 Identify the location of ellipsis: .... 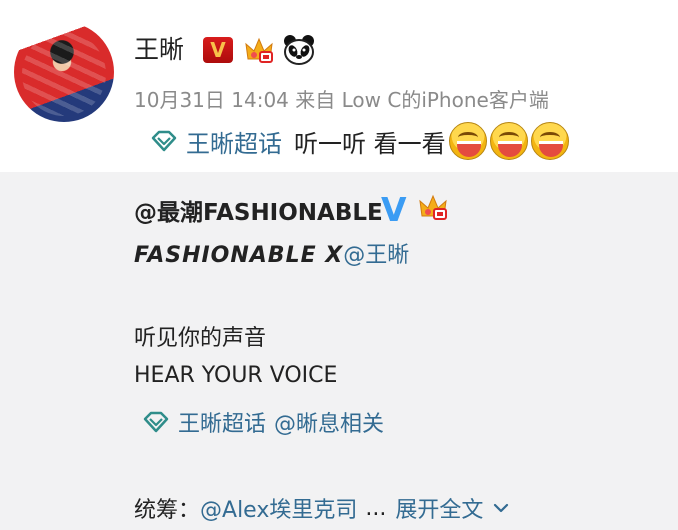
(376, 508).